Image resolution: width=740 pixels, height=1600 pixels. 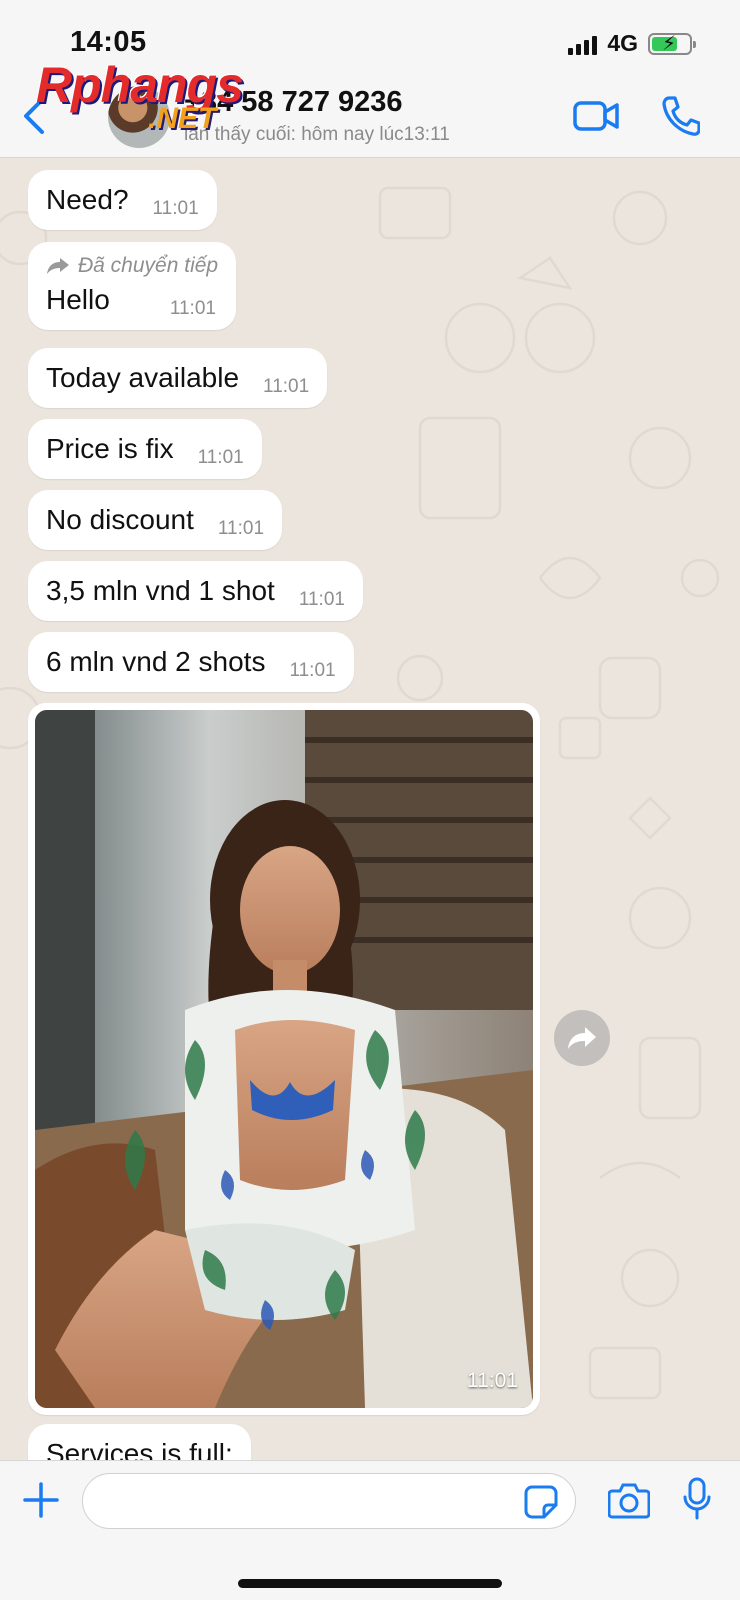 What do you see at coordinates (370, 1530) in the screenshot?
I see `composer-bar` at bounding box center [370, 1530].